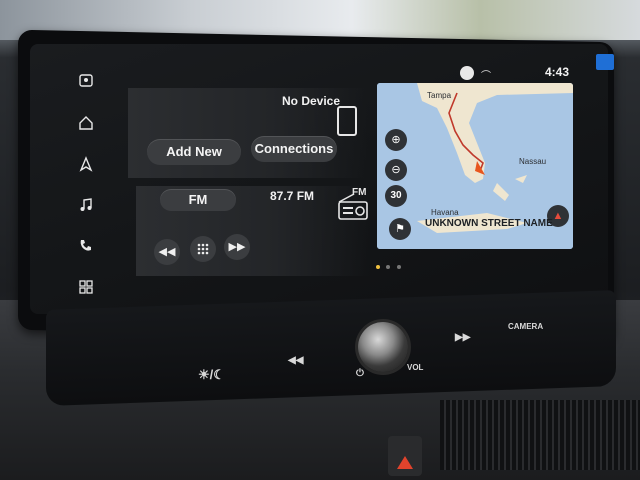 The height and width of the screenshot is (480, 640). What do you see at coordinates (557, 72) in the screenshot?
I see `clock: 4:43` at bounding box center [557, 72].